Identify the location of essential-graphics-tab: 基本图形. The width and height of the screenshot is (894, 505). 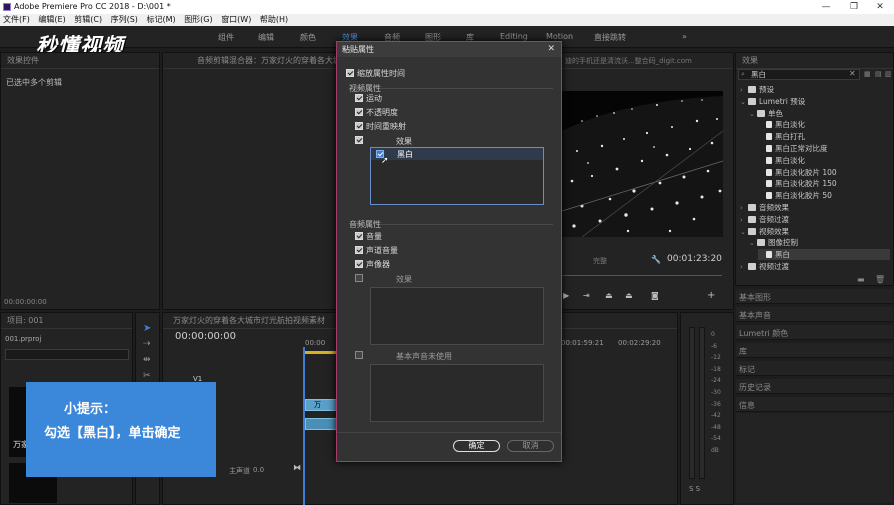
(814, 296).